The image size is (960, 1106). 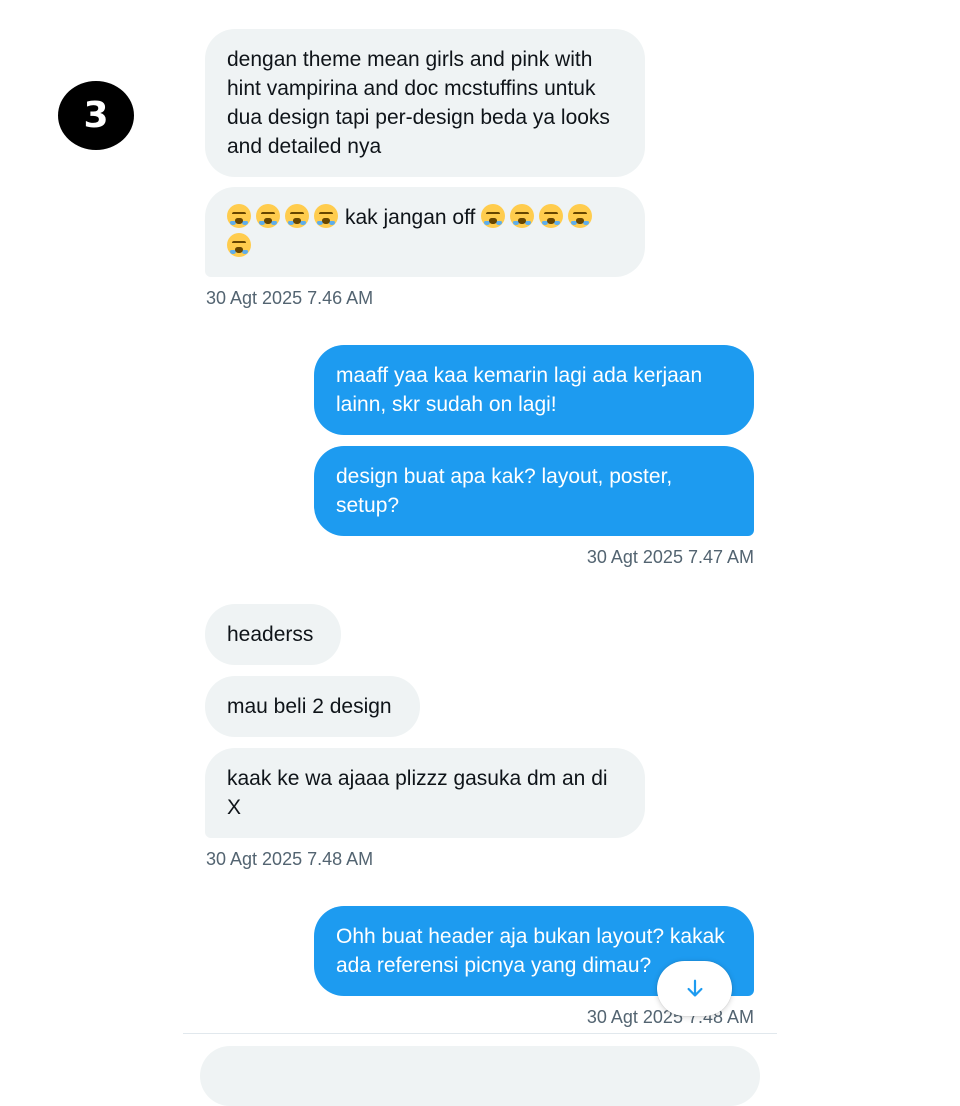 What do you see at coordinates (480, 1033) in the screenshot?
I see `composer-divider` at bounding box center [480, 1033].